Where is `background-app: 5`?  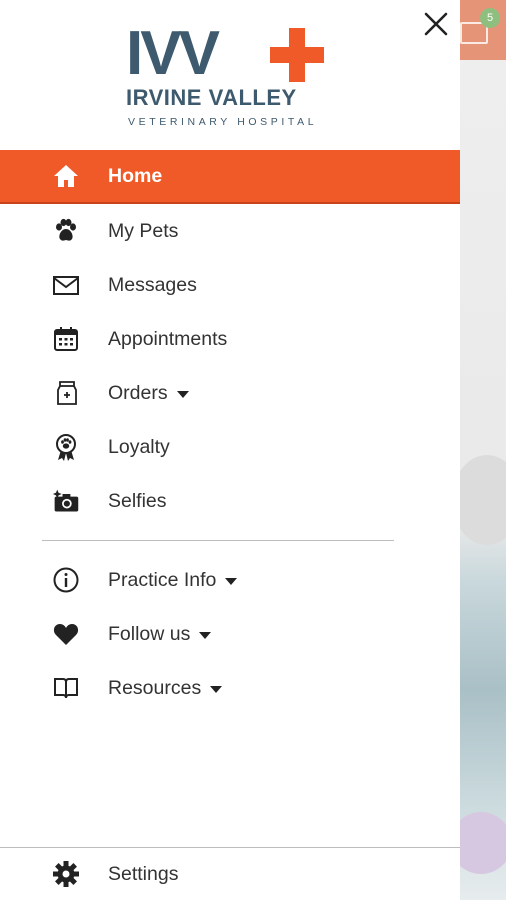
background-app: 5 is located at coordinates (483, 450).